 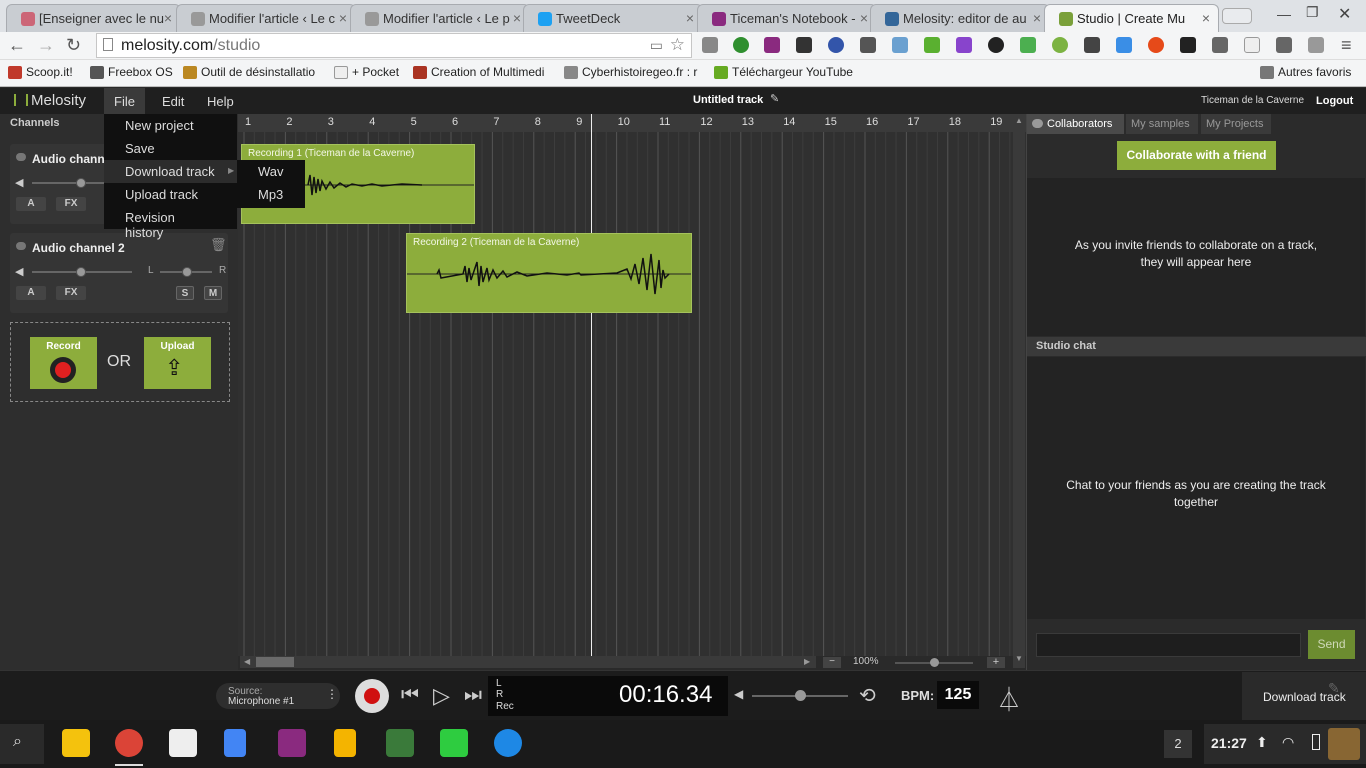 I want to click on star-icon: ☆, so click(x=677, y=45).